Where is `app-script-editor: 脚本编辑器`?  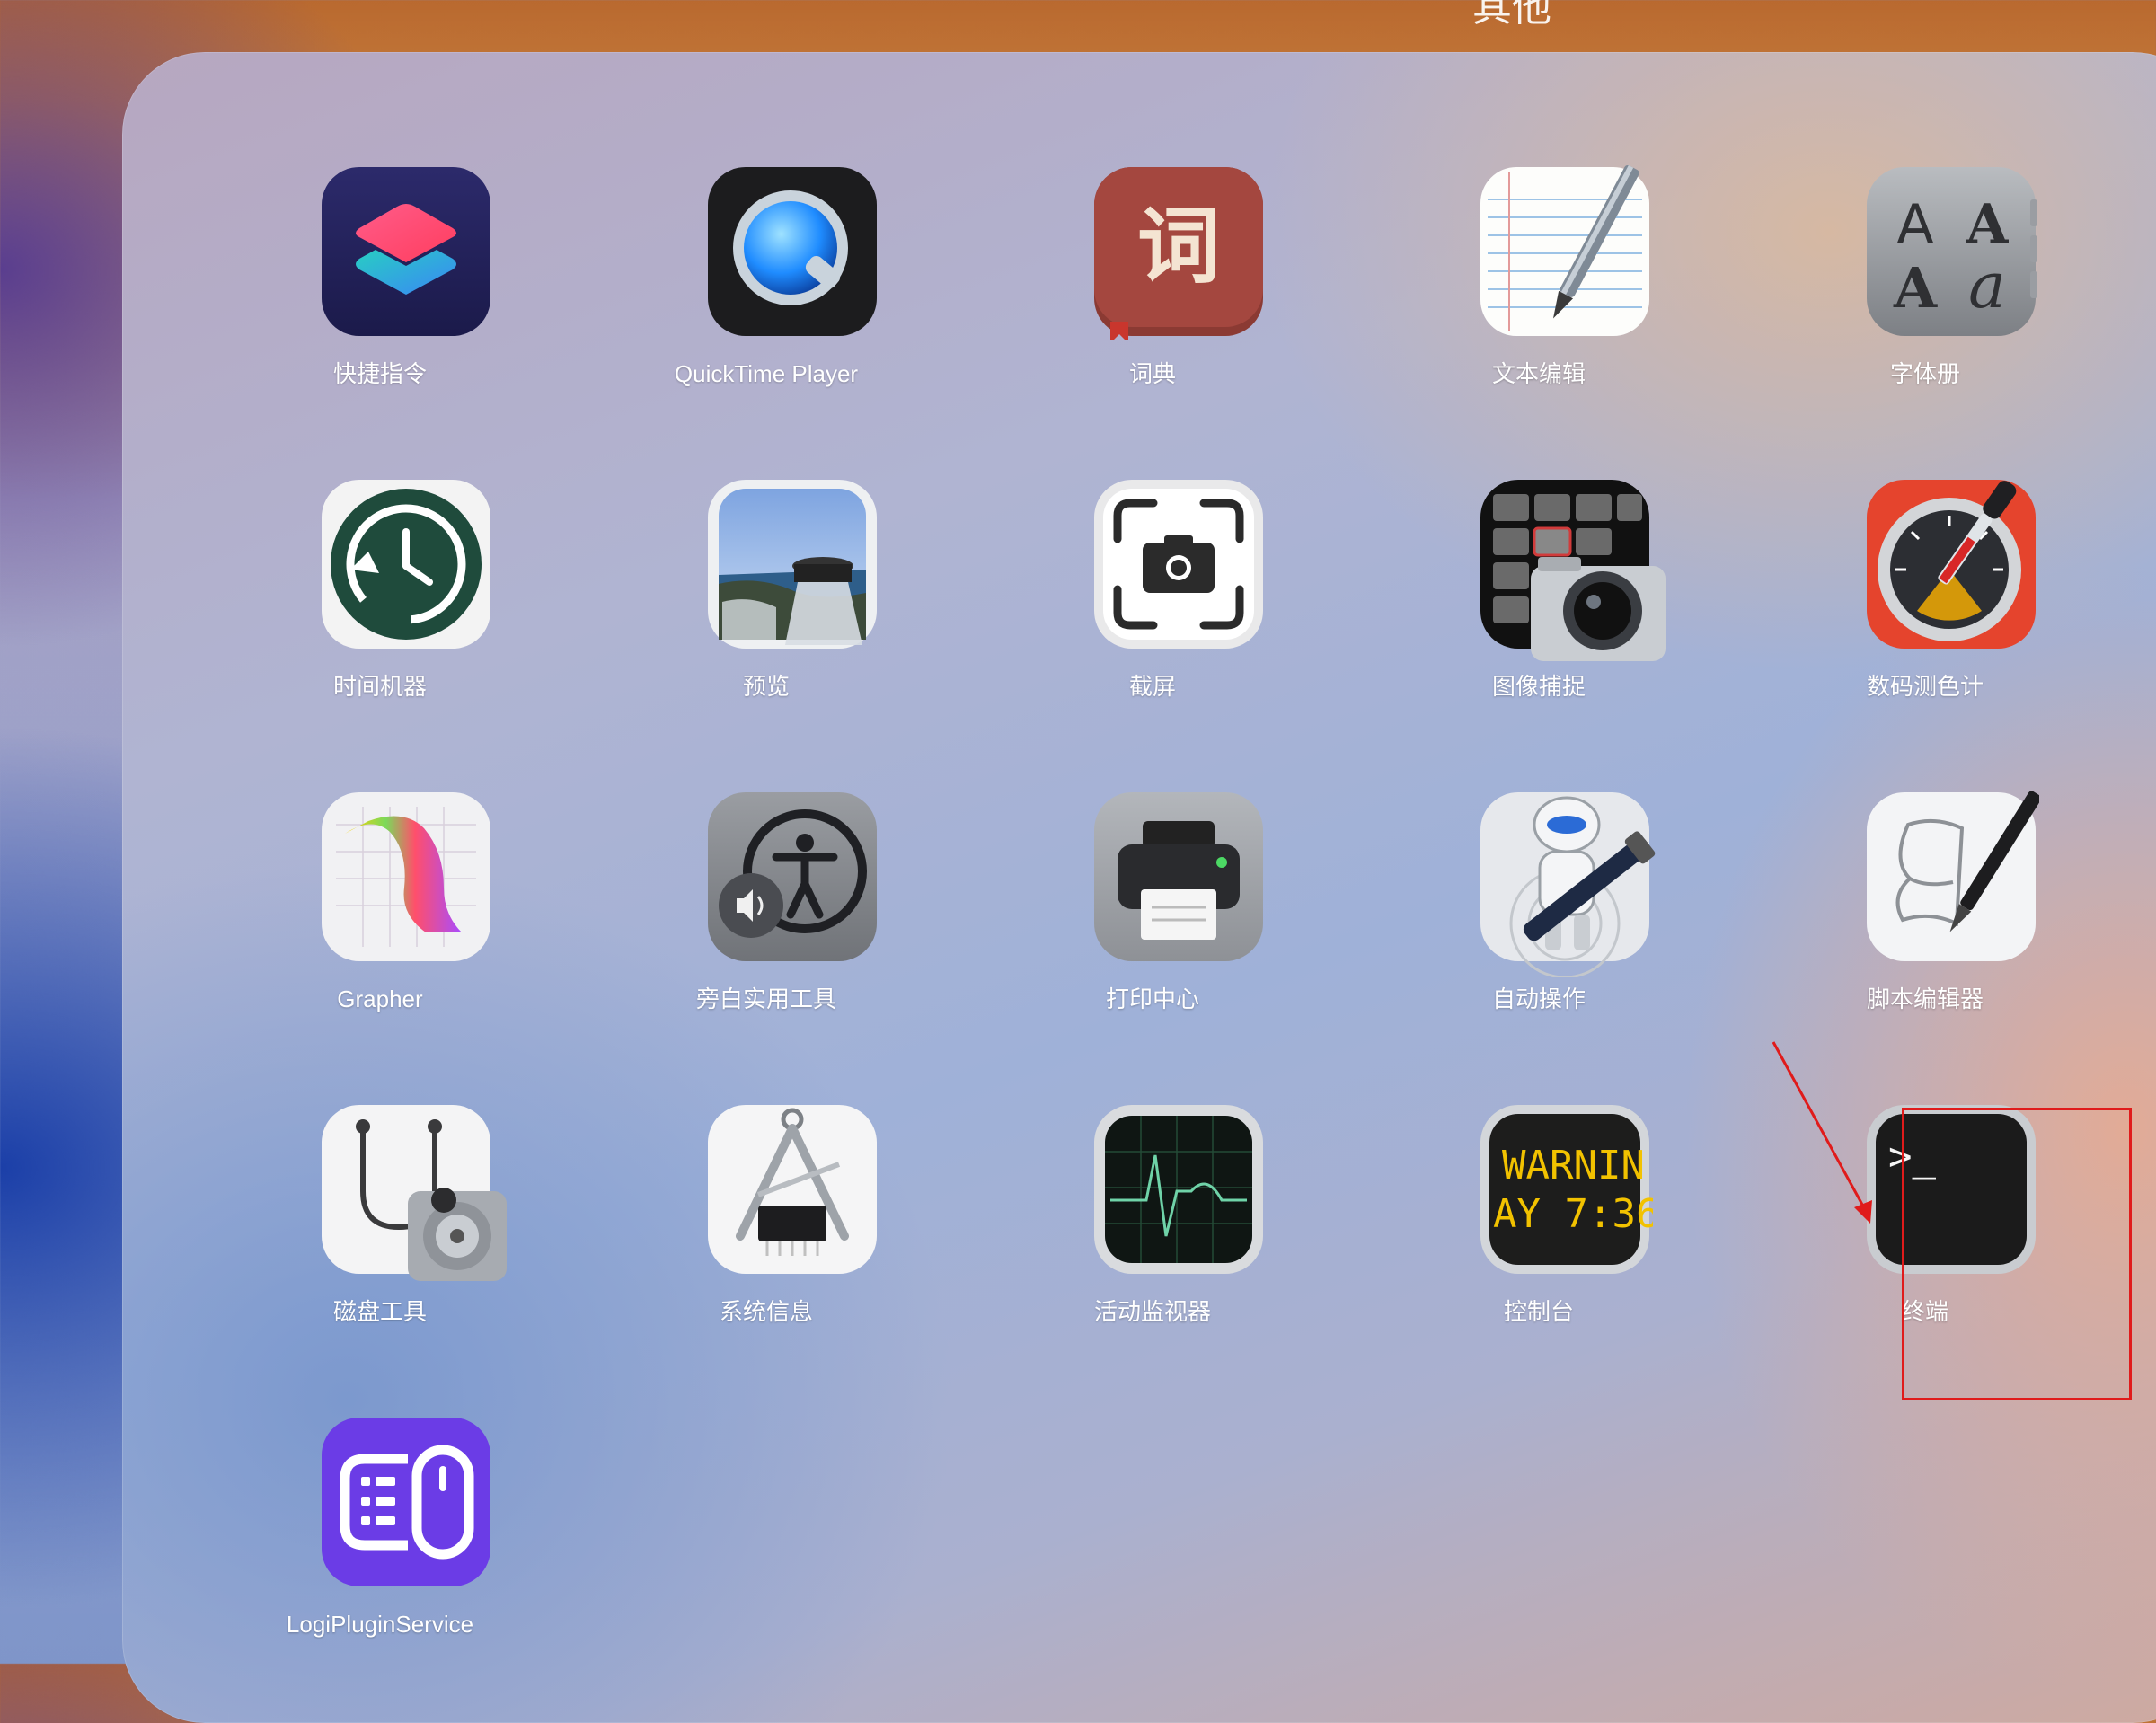 app-script-editor: 脚本编辑器 is located at coordinates (1925, 923).